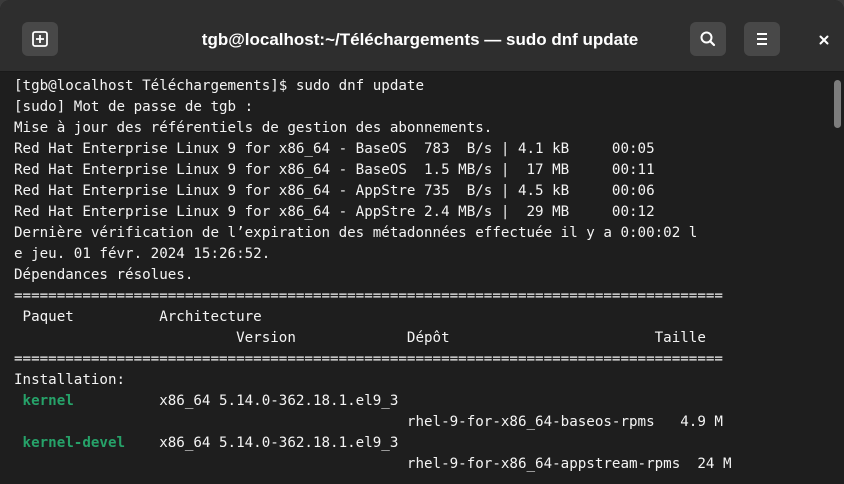 Image resolution: width=844 pixels, height=484 pixels. What do you see at coordinates (360, 338) in the screenshot?
I see `table-header: Version Dépôt Taille` at bounding box center [360, 338].